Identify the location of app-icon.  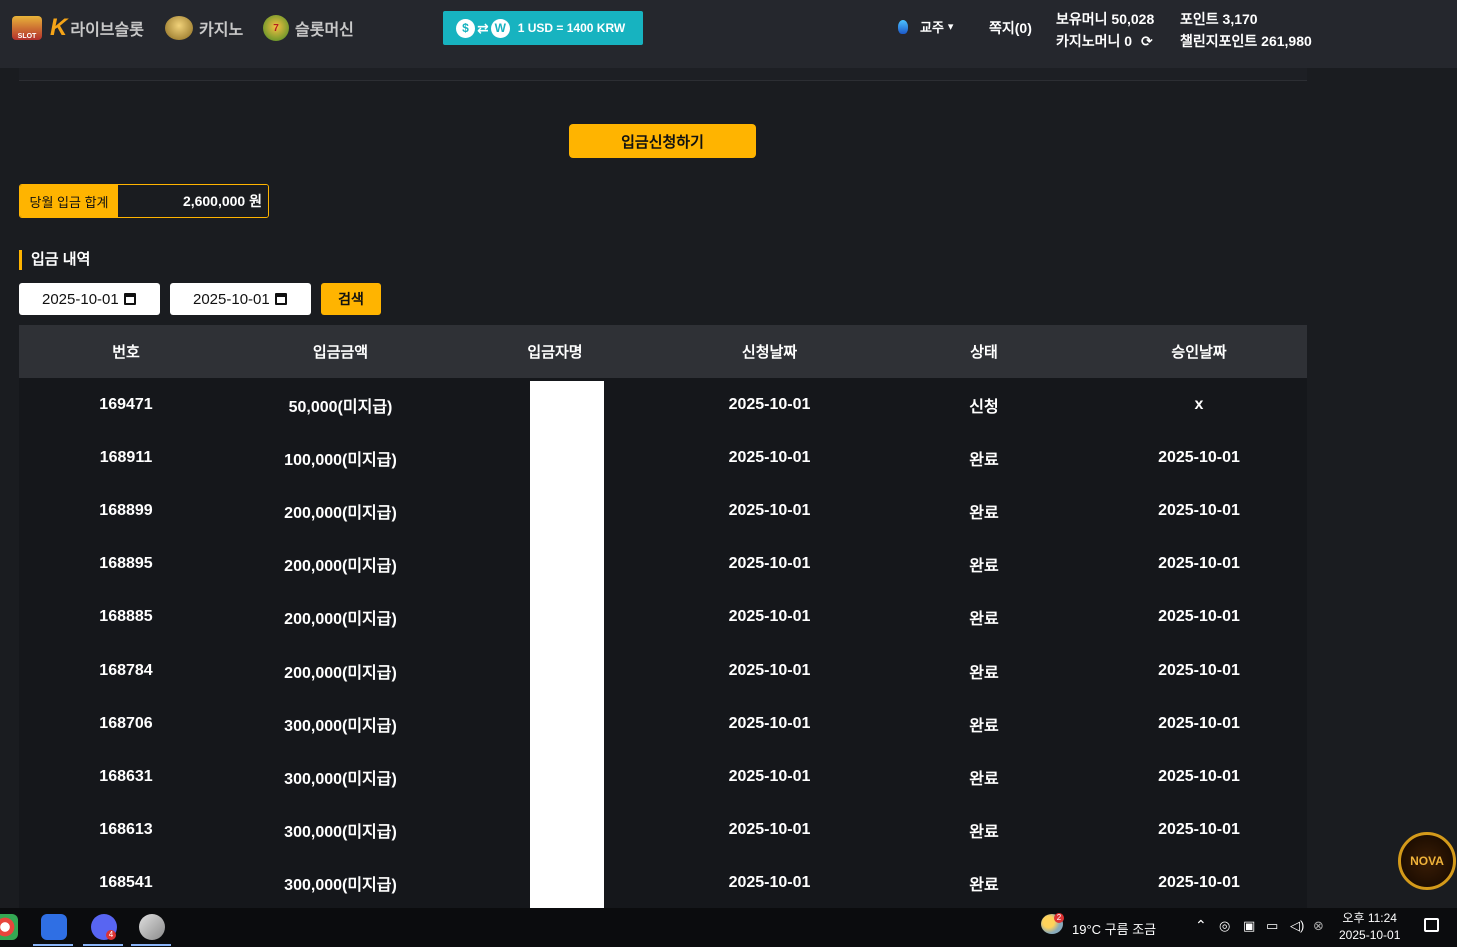
(54, 927).